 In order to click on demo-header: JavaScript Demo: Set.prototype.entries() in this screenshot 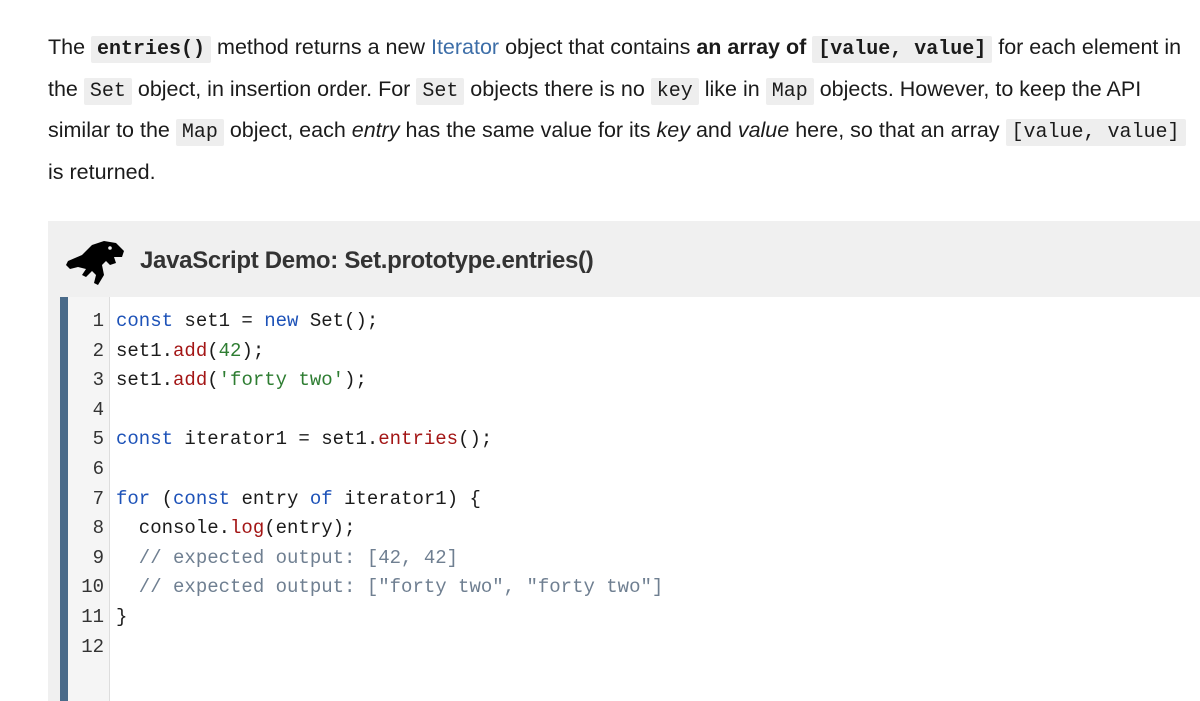, I will do `click(624, 259)`.